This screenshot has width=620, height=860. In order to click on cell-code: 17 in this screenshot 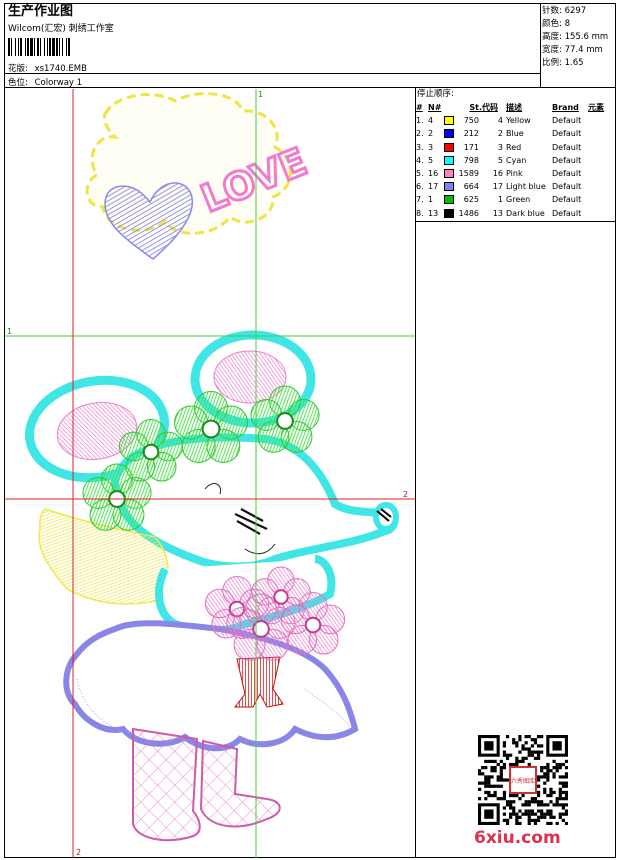, I will do `click(497, 187)`.